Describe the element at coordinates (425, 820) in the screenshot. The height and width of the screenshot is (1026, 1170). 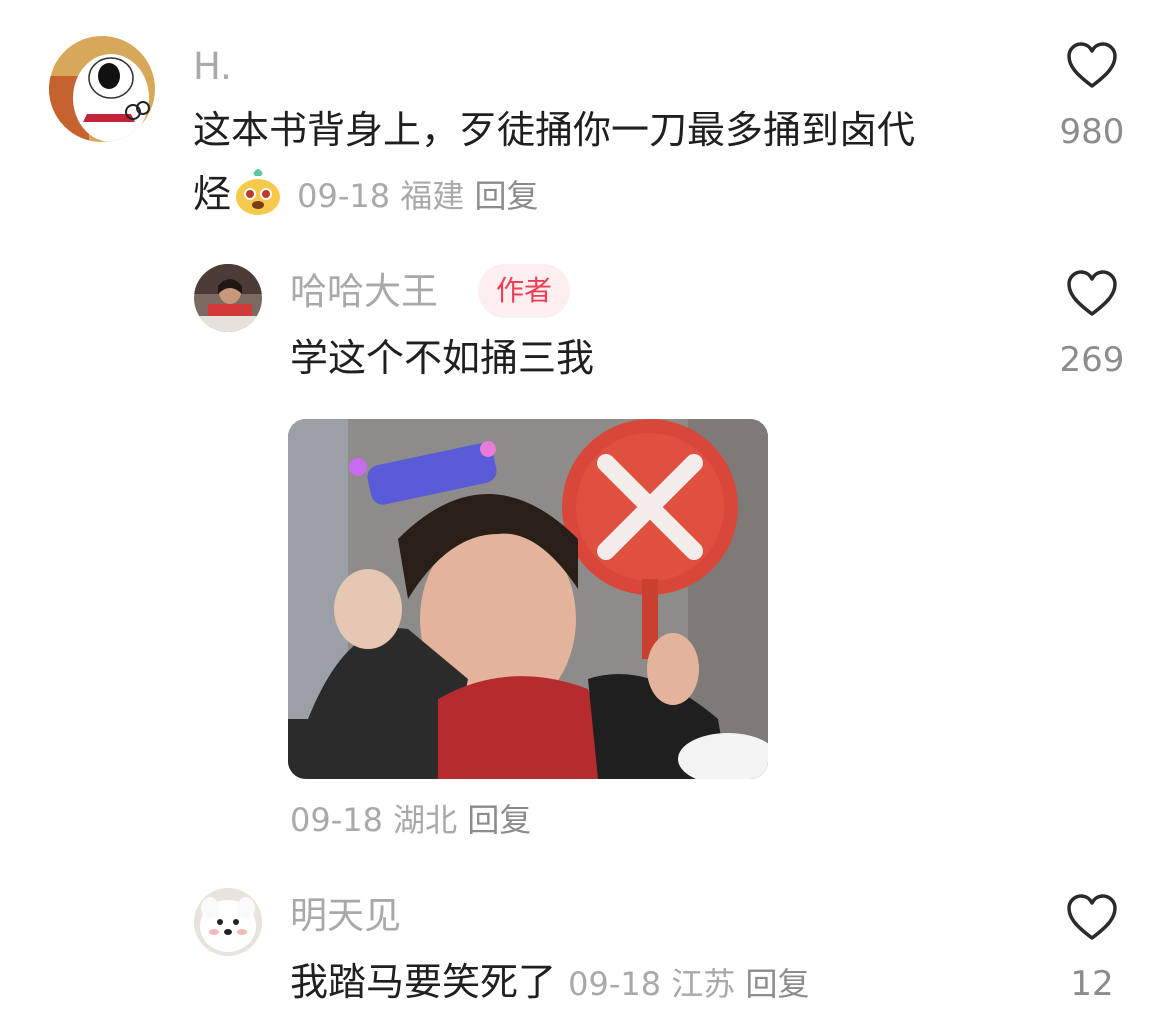
I see `comment-location: 湖北` at that location.